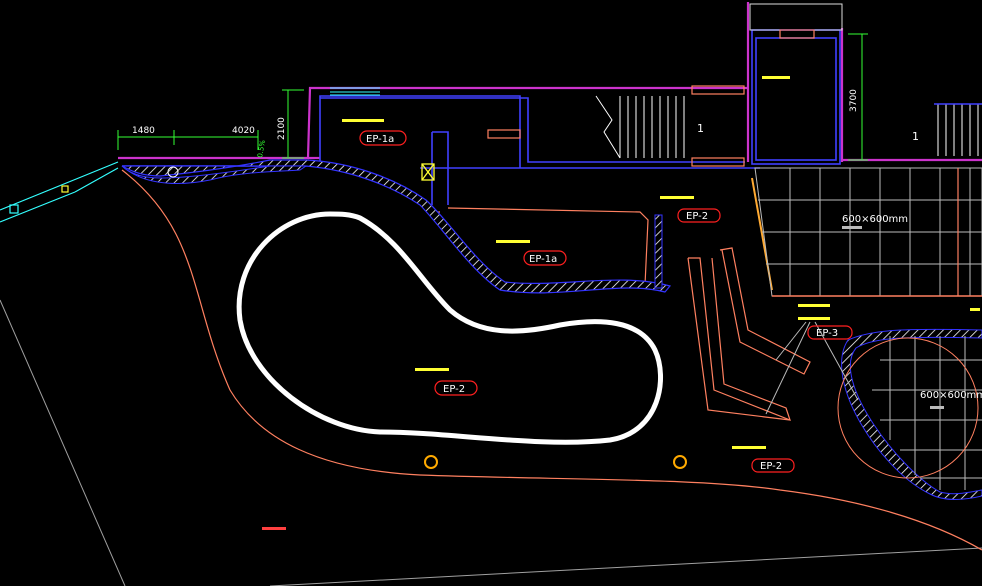 This screenshot has height=586, width=982. Describe the element at coordinates (59, 192) in the screenshot. I see `entry-ramp` at that location.